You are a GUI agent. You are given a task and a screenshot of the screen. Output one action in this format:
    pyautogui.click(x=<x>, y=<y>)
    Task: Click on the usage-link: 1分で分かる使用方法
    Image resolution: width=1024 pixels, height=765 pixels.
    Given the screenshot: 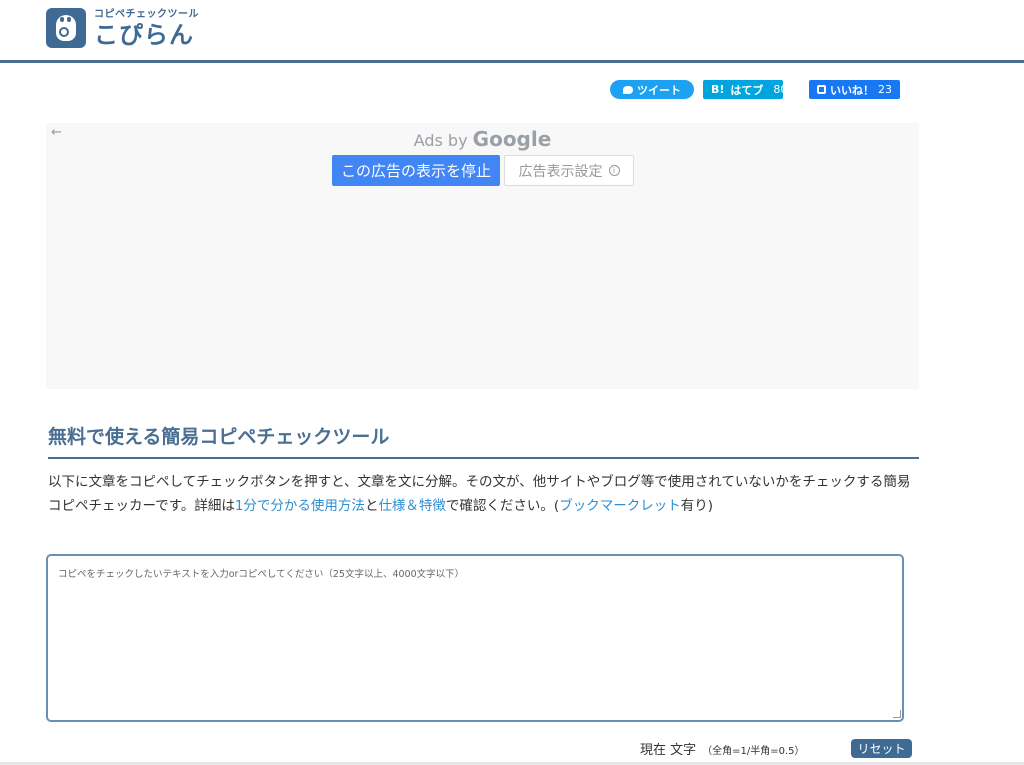 What is the action you would take?
    pyautogui.click(x=300, y=506)
    